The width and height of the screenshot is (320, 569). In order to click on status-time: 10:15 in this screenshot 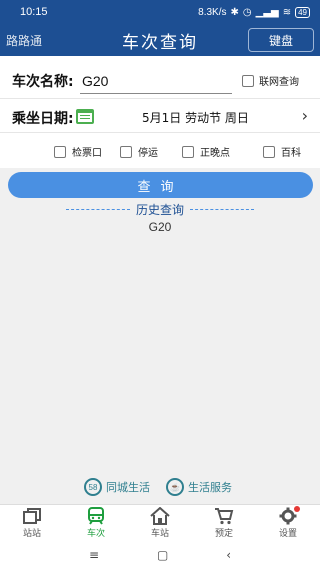, I will do `click(34, 12)`.